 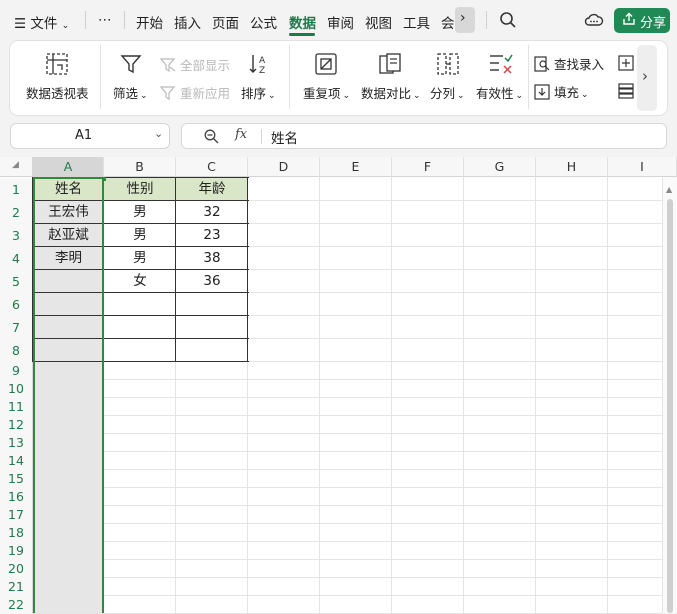 I want to click on duplicates-button: 重复项 ⌄, so click(x=326, y=92).